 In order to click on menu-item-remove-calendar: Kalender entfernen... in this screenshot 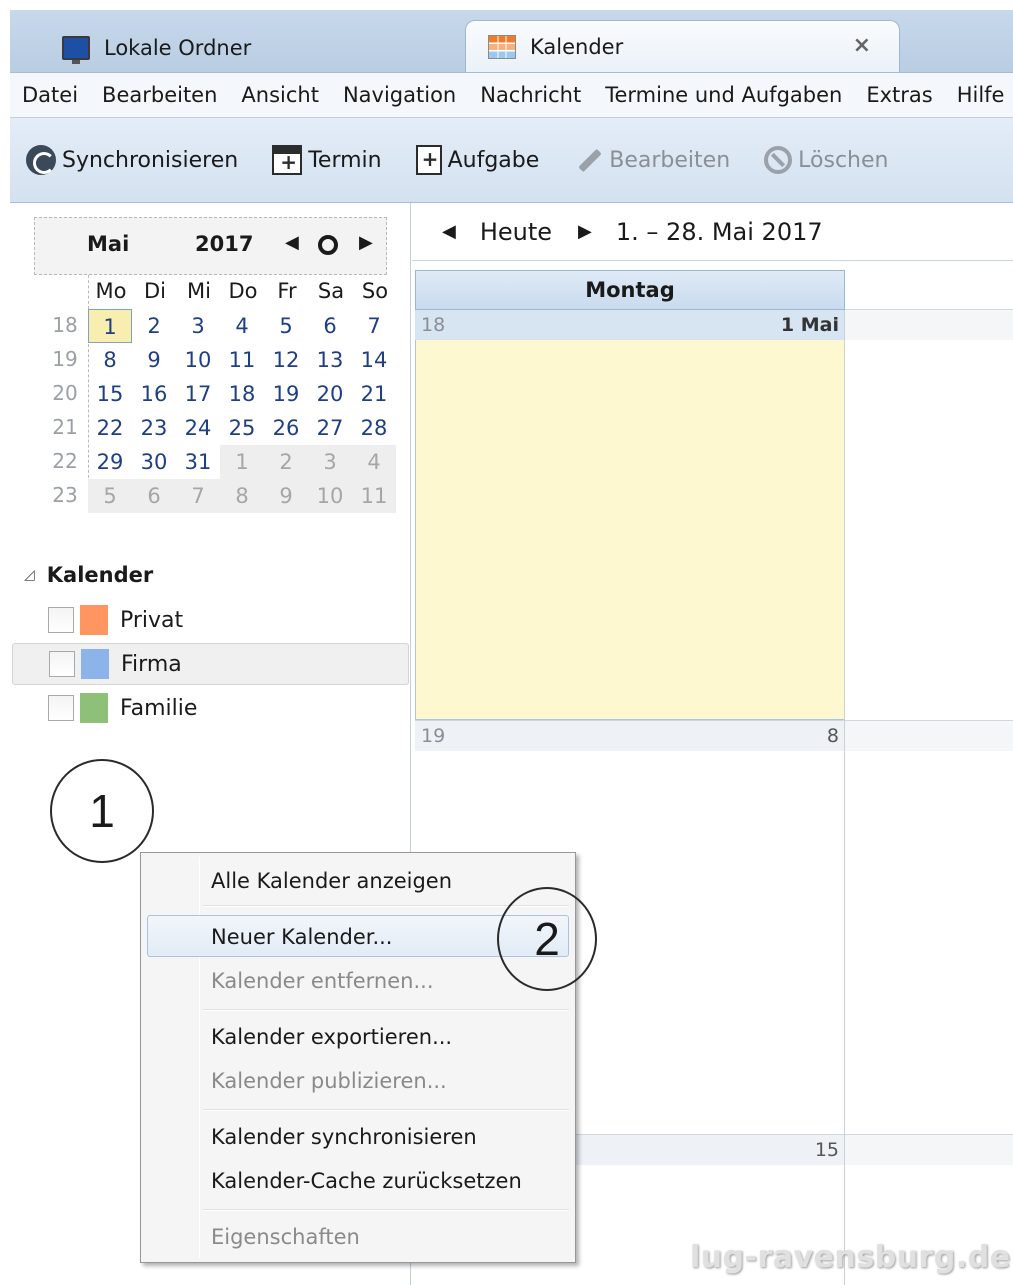, I will do `click(322, 981)`.